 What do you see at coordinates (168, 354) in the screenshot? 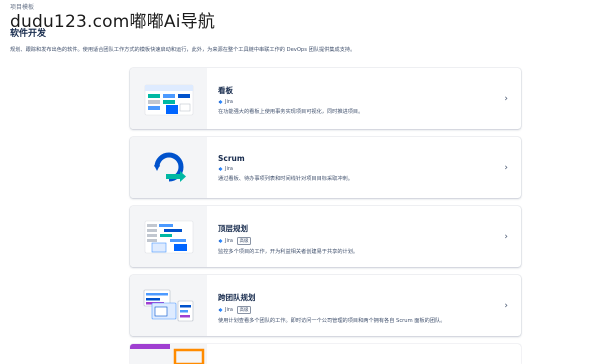
I see `partial-preview-icon` at bounding box center [168, 354].